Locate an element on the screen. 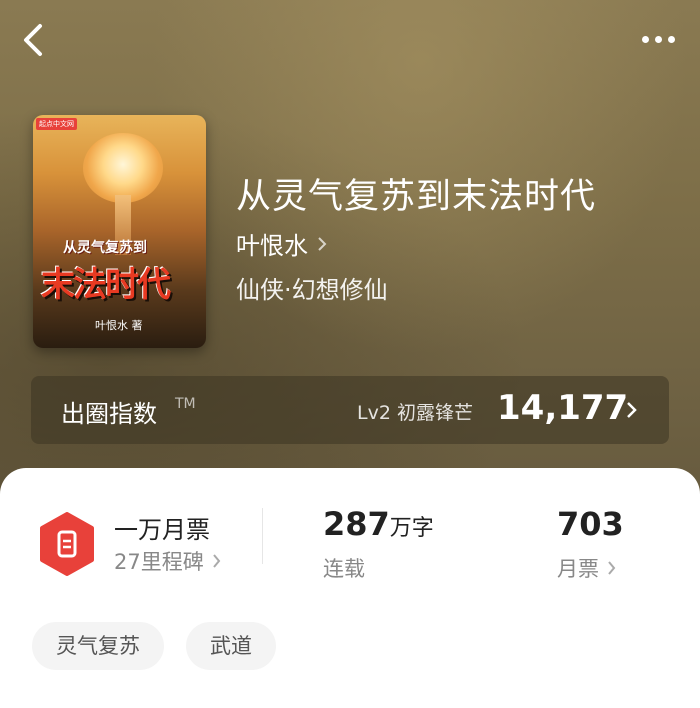 This screenshot has height=708, width=700. tag-chip: 武道 is located at coordinates (231, 646).